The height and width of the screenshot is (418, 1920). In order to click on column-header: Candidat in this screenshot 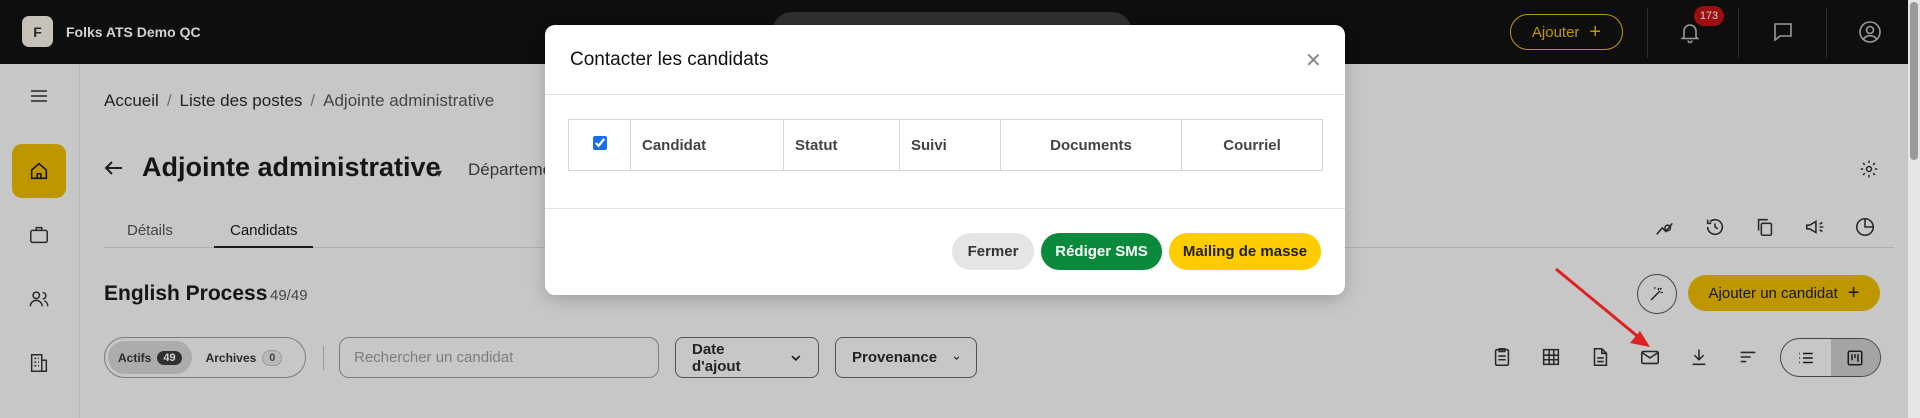, I will do `click(707, 145)`.